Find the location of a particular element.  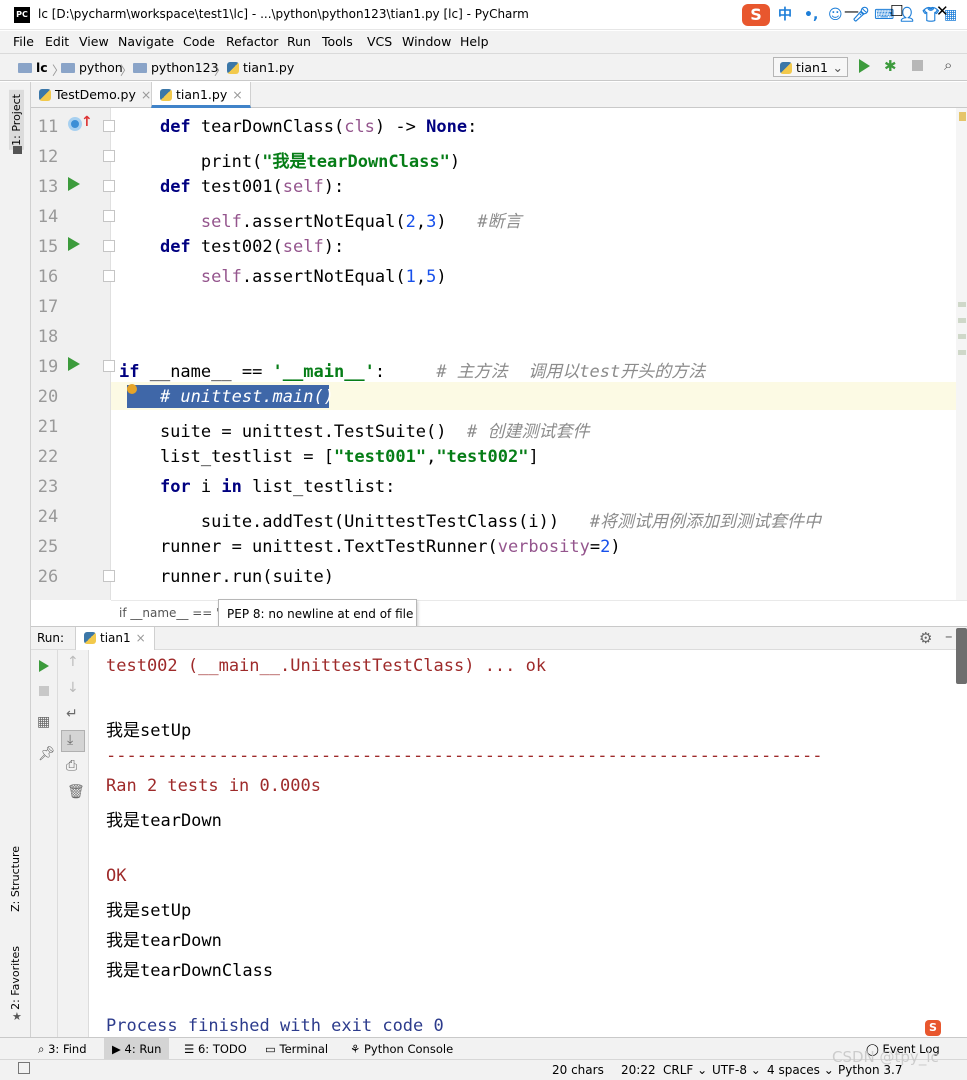

menu-navigate: Navigate is located at coordinates (146, 41).